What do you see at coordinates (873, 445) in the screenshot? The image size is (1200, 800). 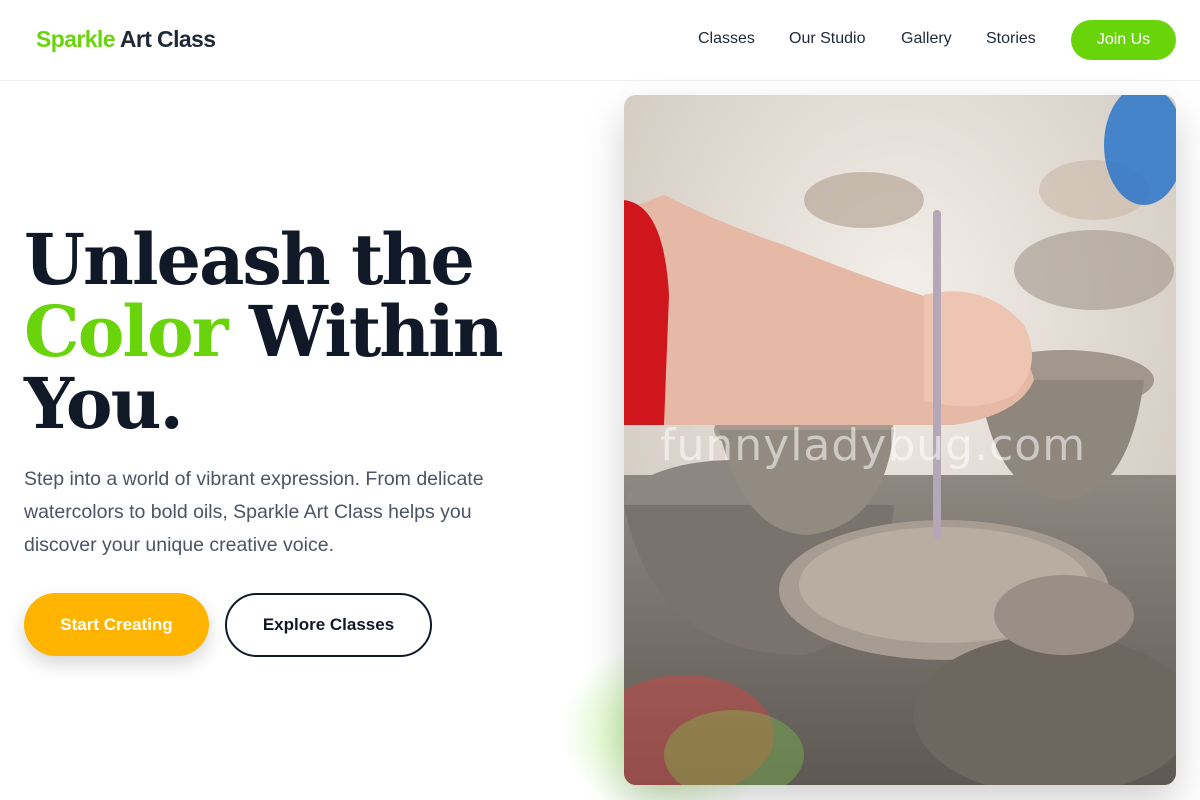 I see `image-watermark: funnyladybug.com` at bounding box center [873, 445].